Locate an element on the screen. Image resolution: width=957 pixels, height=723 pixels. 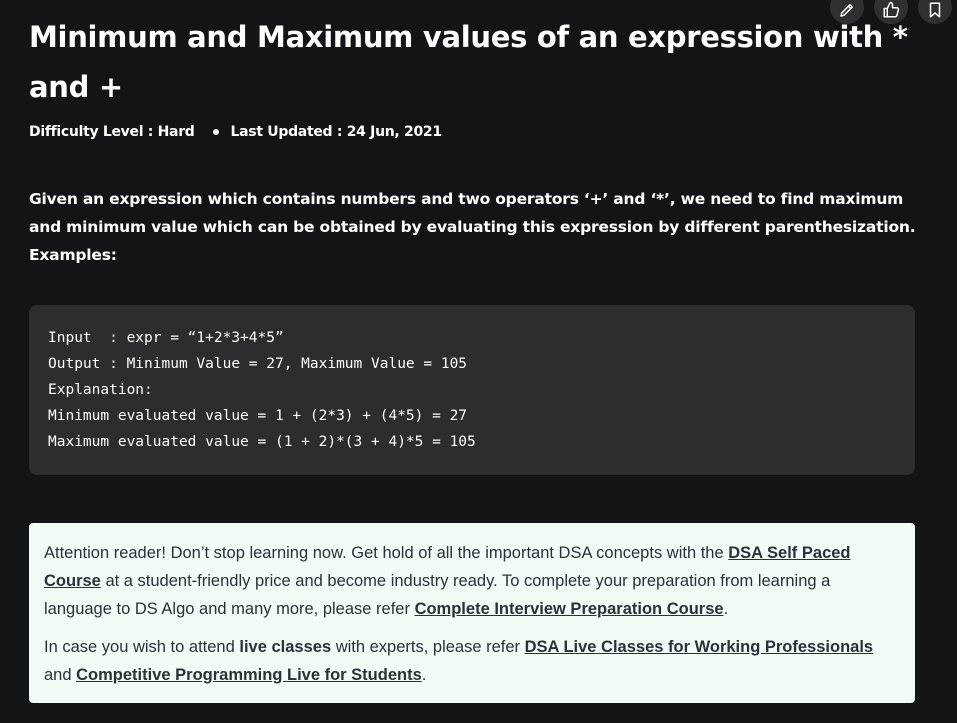
examples-heading: Examples: is located at coordinates (73, 255).